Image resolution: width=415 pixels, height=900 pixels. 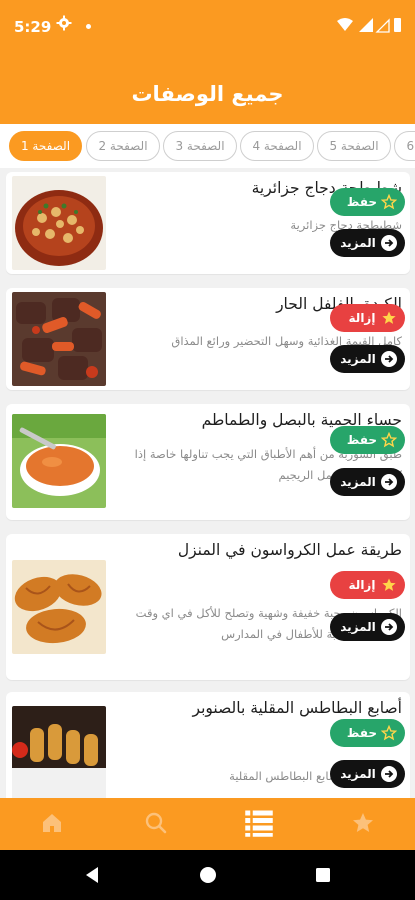 What do you see at coordinates (88, 26) in the screenshot?
I see `notification-dot-icon` at bounding box center [88, 26].